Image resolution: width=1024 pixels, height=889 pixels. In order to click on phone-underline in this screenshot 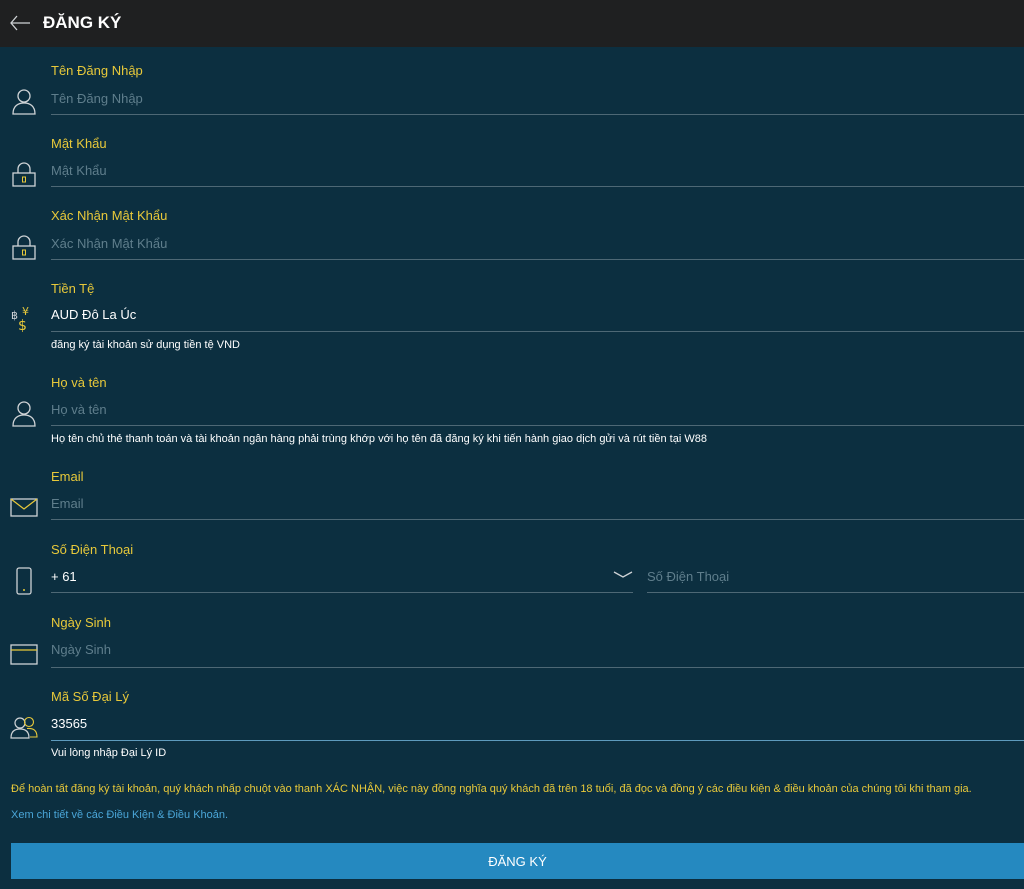, I will do `click(835, 592)`.